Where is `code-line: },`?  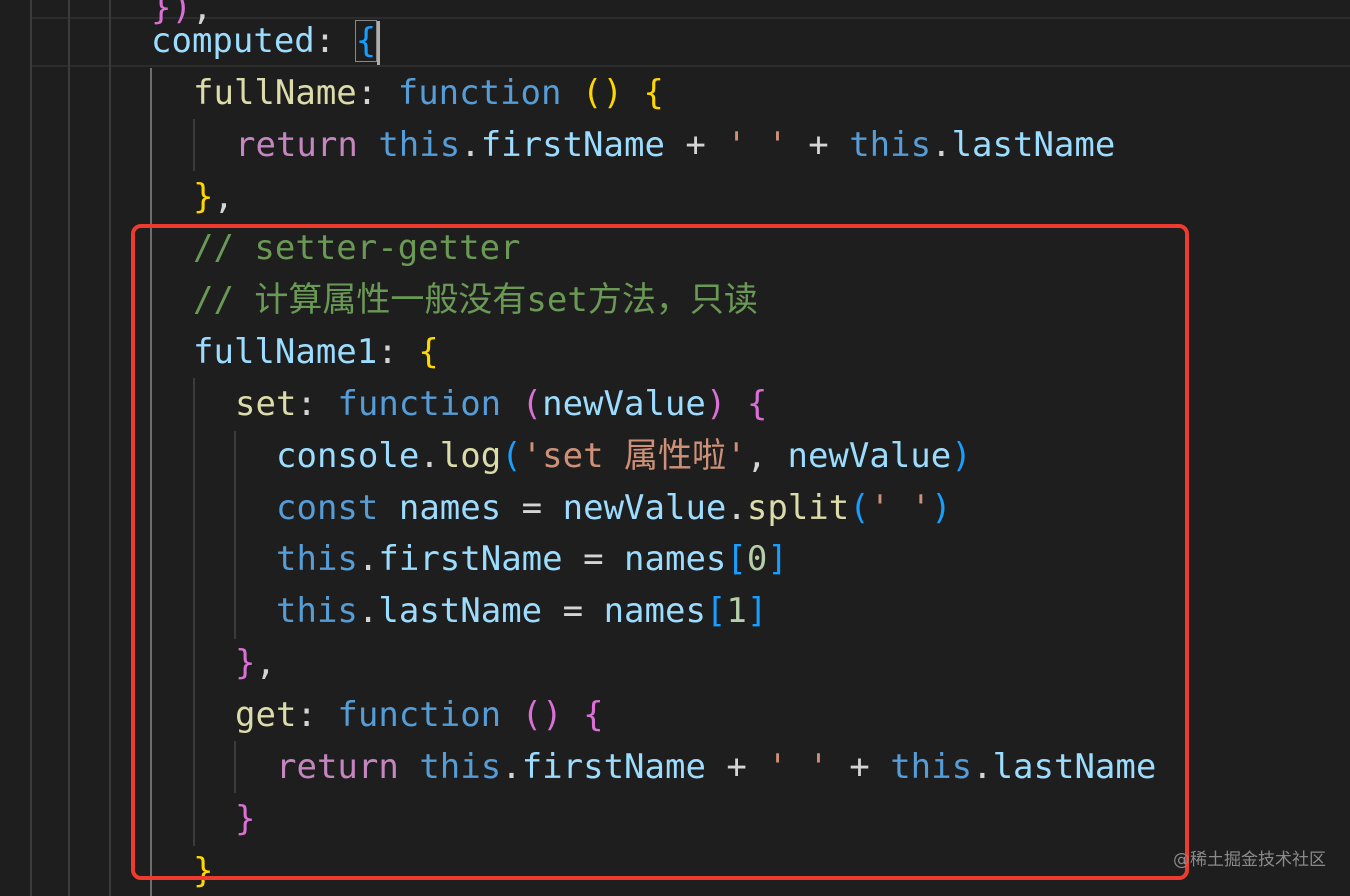
code-line: }, is located at coordinates (213, 197).